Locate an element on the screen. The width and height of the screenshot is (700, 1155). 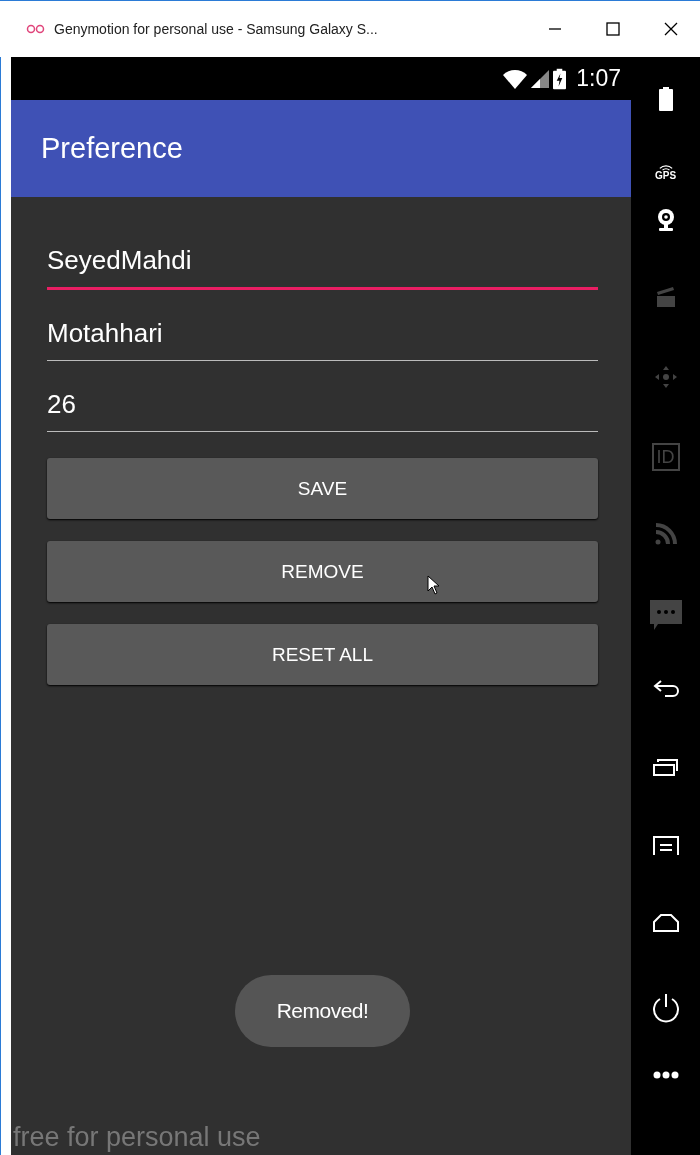
status-time: 1:07 is located at coordinates (598, 78).